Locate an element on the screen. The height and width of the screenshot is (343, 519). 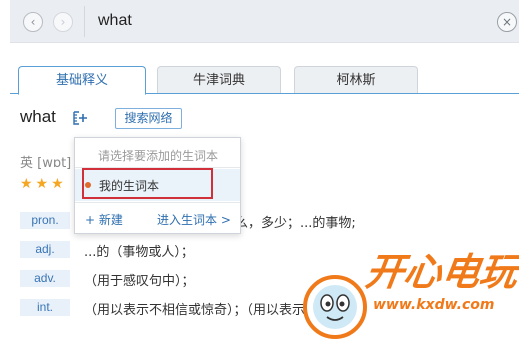
watermark-title: 开心电玩 is located at coordinates (441, 273).